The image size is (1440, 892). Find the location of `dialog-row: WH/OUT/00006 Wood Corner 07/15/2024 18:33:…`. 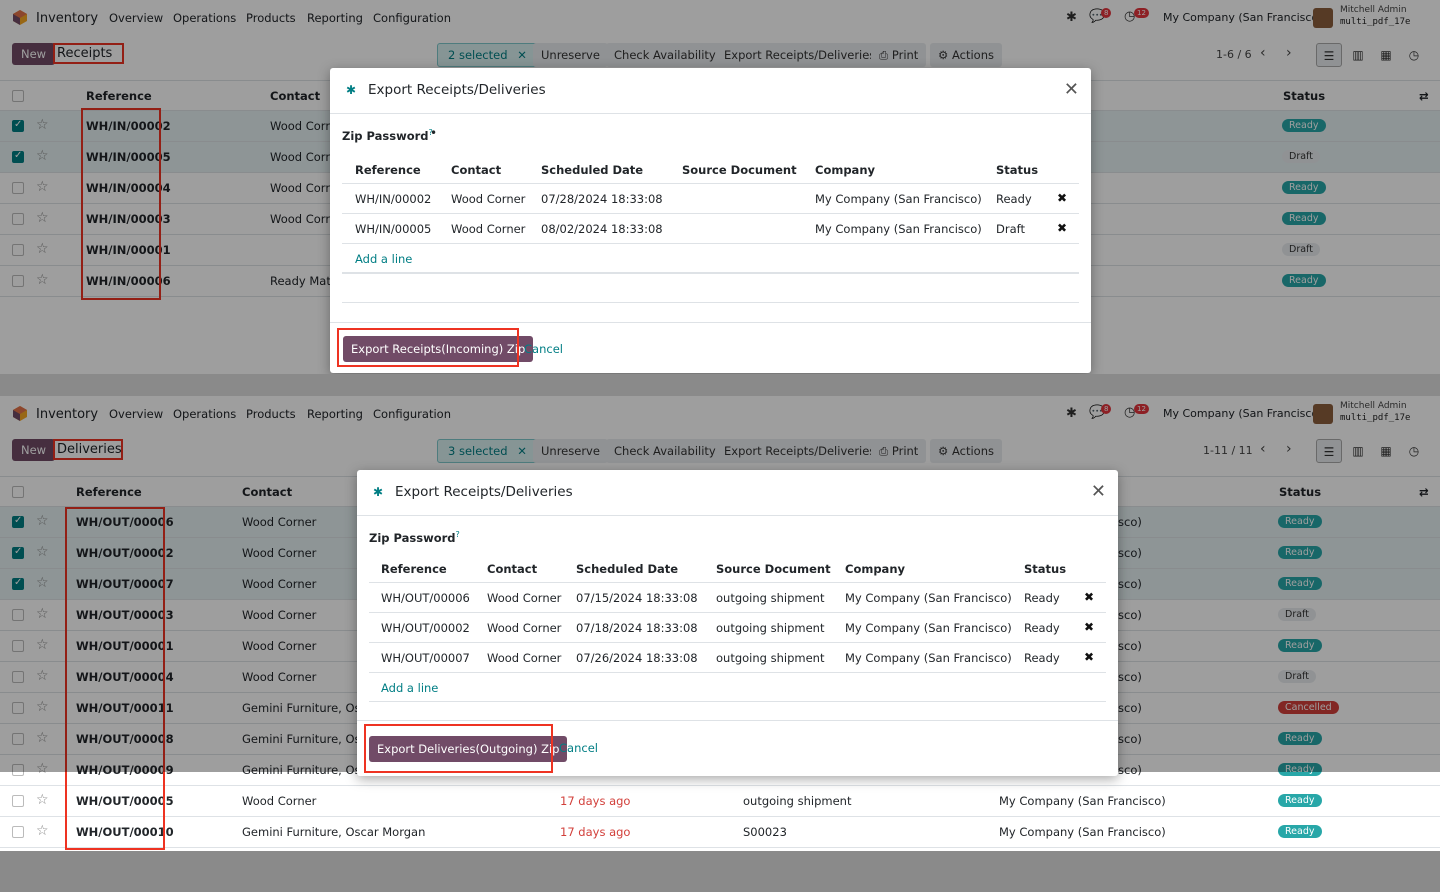

dialog-row: WH/OUT/00006 Wood Corner 07/15/2024 18:33:… is located at coordinates (737, 597).